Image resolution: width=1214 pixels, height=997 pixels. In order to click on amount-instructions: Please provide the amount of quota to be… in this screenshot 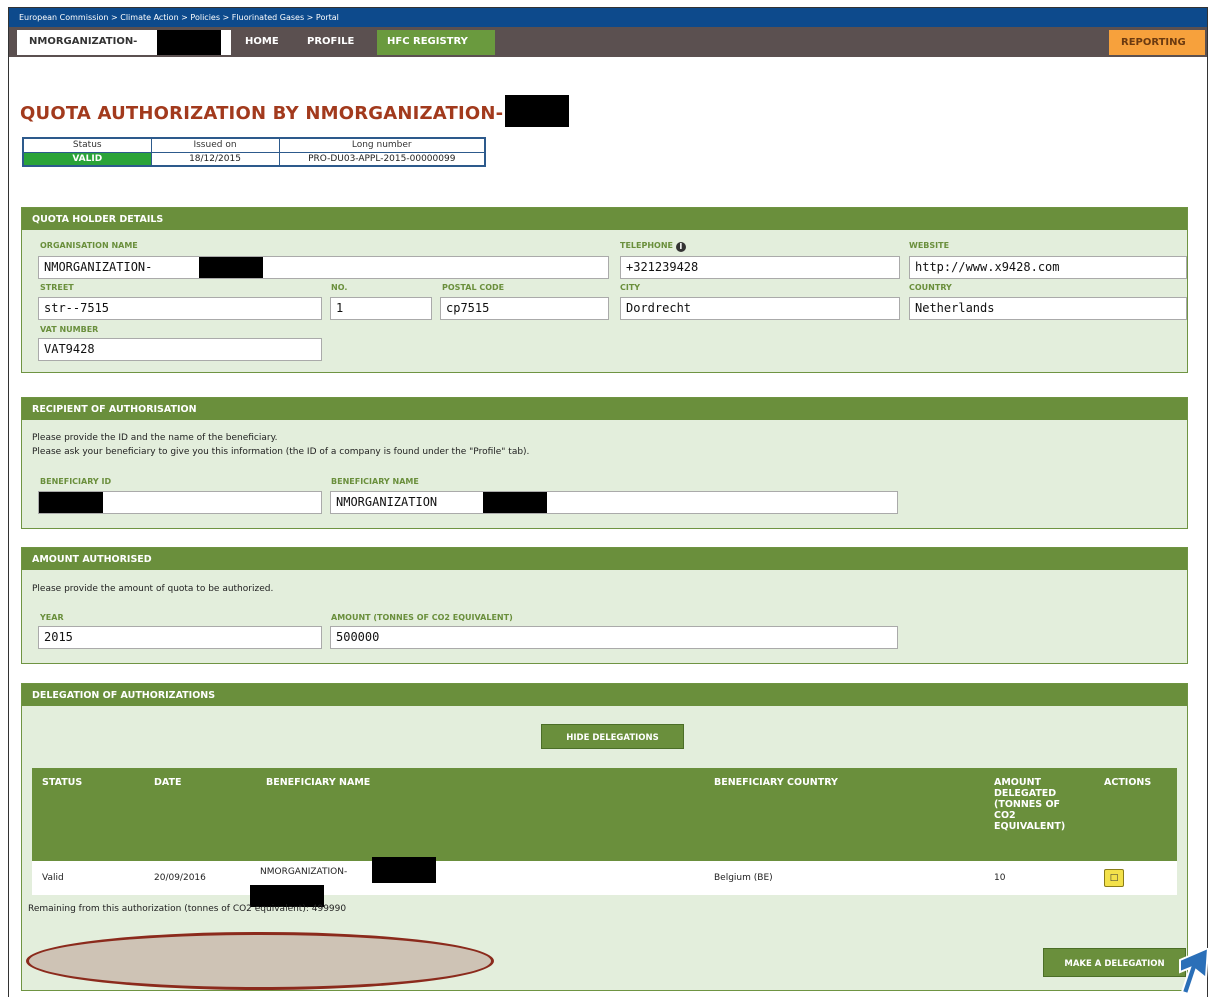, I will do `click(153, 589)`.